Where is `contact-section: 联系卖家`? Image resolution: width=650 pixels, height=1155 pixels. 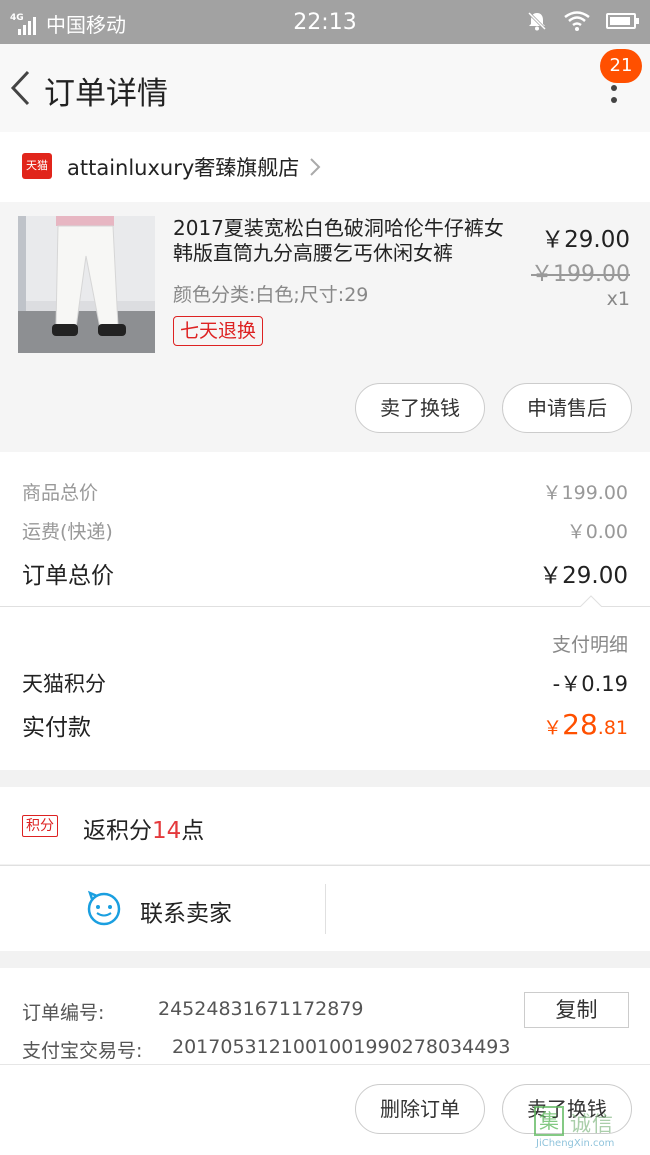
contact-section: 联系卖家 is located at coordinates (325, 908).